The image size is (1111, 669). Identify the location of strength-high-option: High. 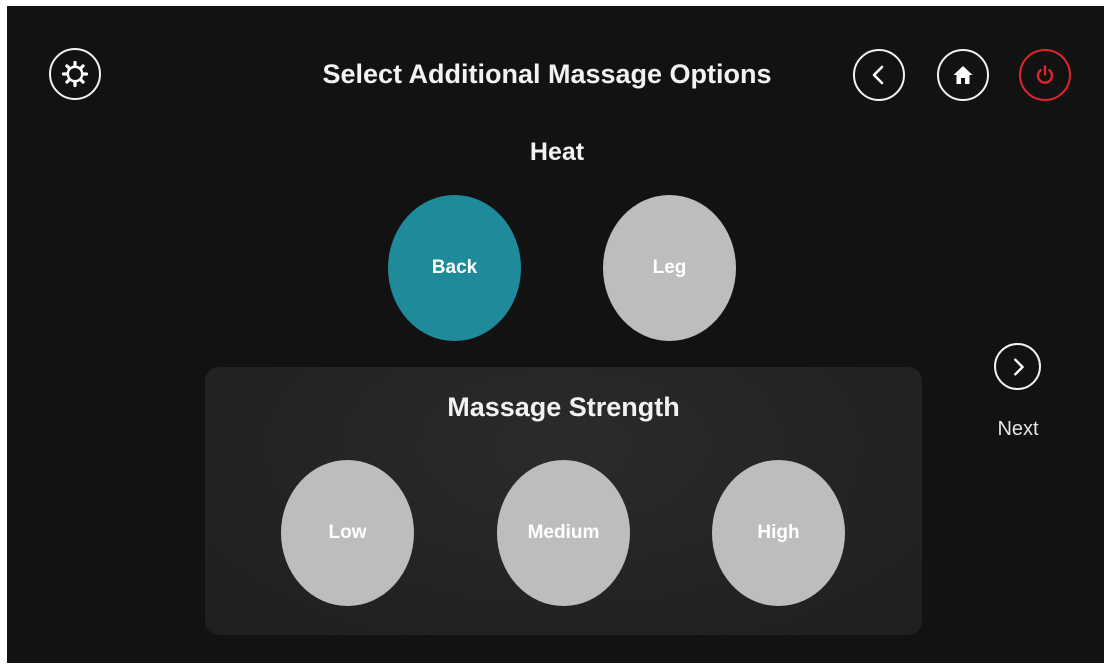
(778, 533).